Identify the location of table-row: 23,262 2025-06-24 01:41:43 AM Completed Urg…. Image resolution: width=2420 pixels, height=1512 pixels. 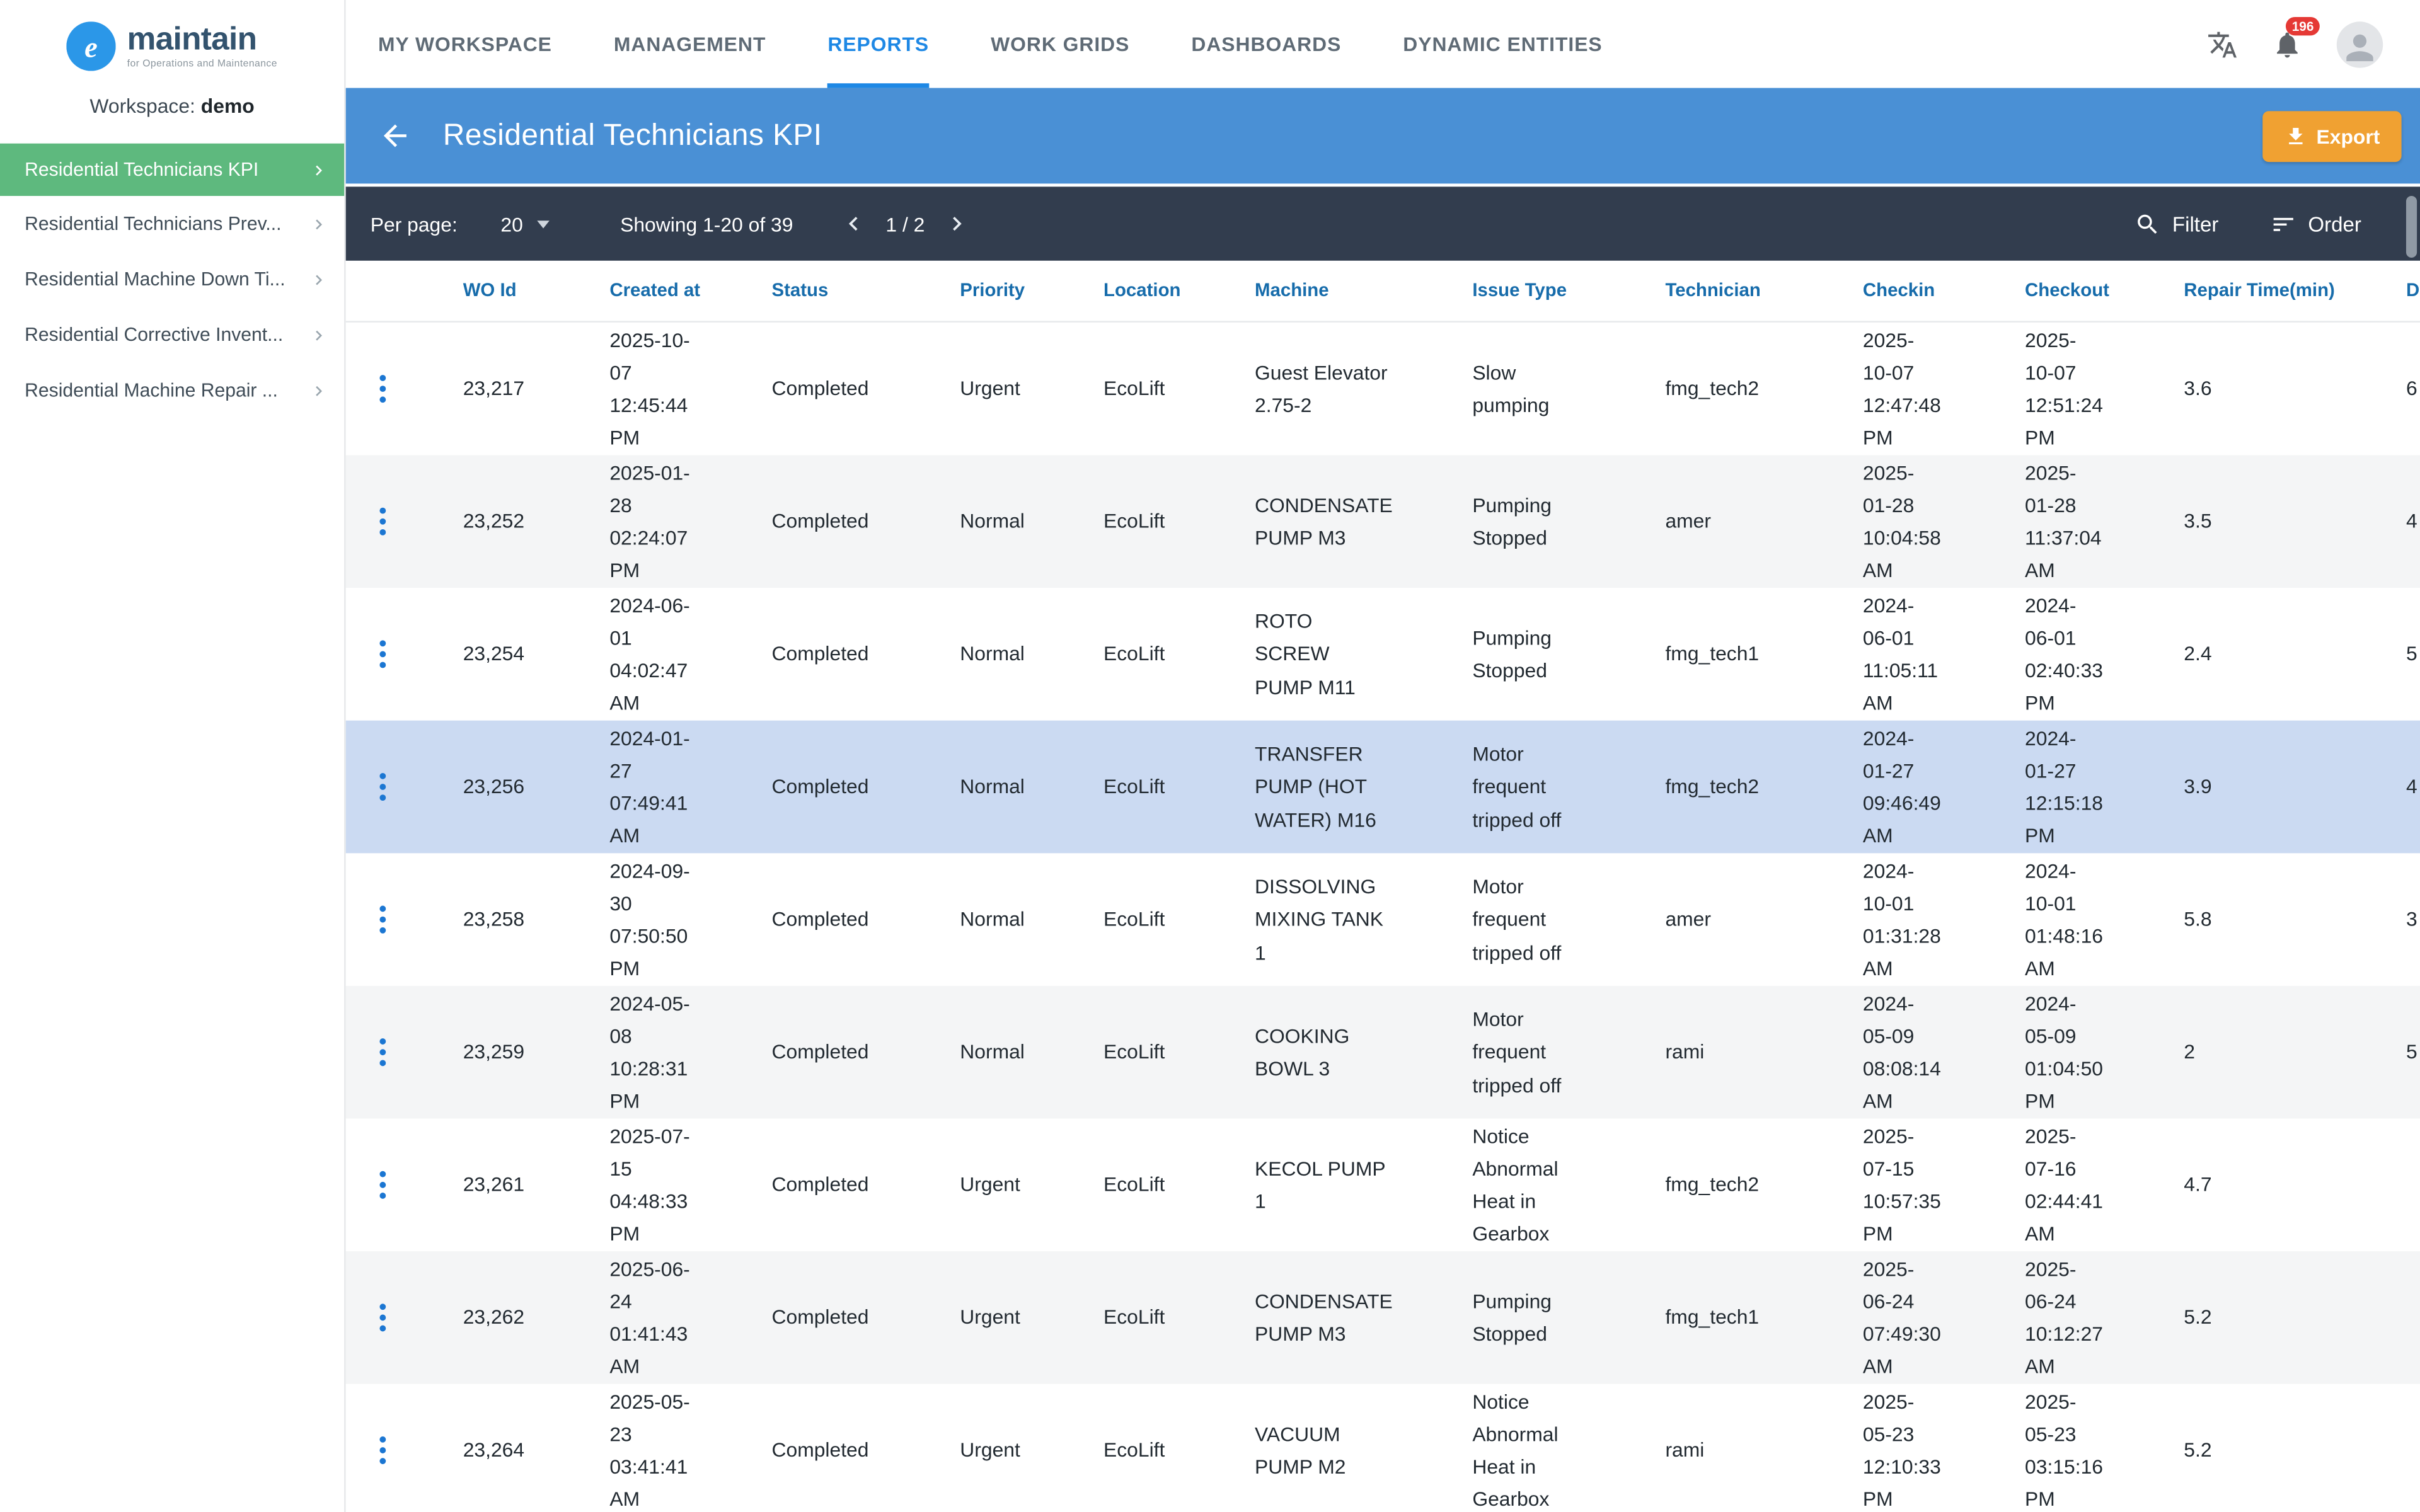
(1383, 1317).